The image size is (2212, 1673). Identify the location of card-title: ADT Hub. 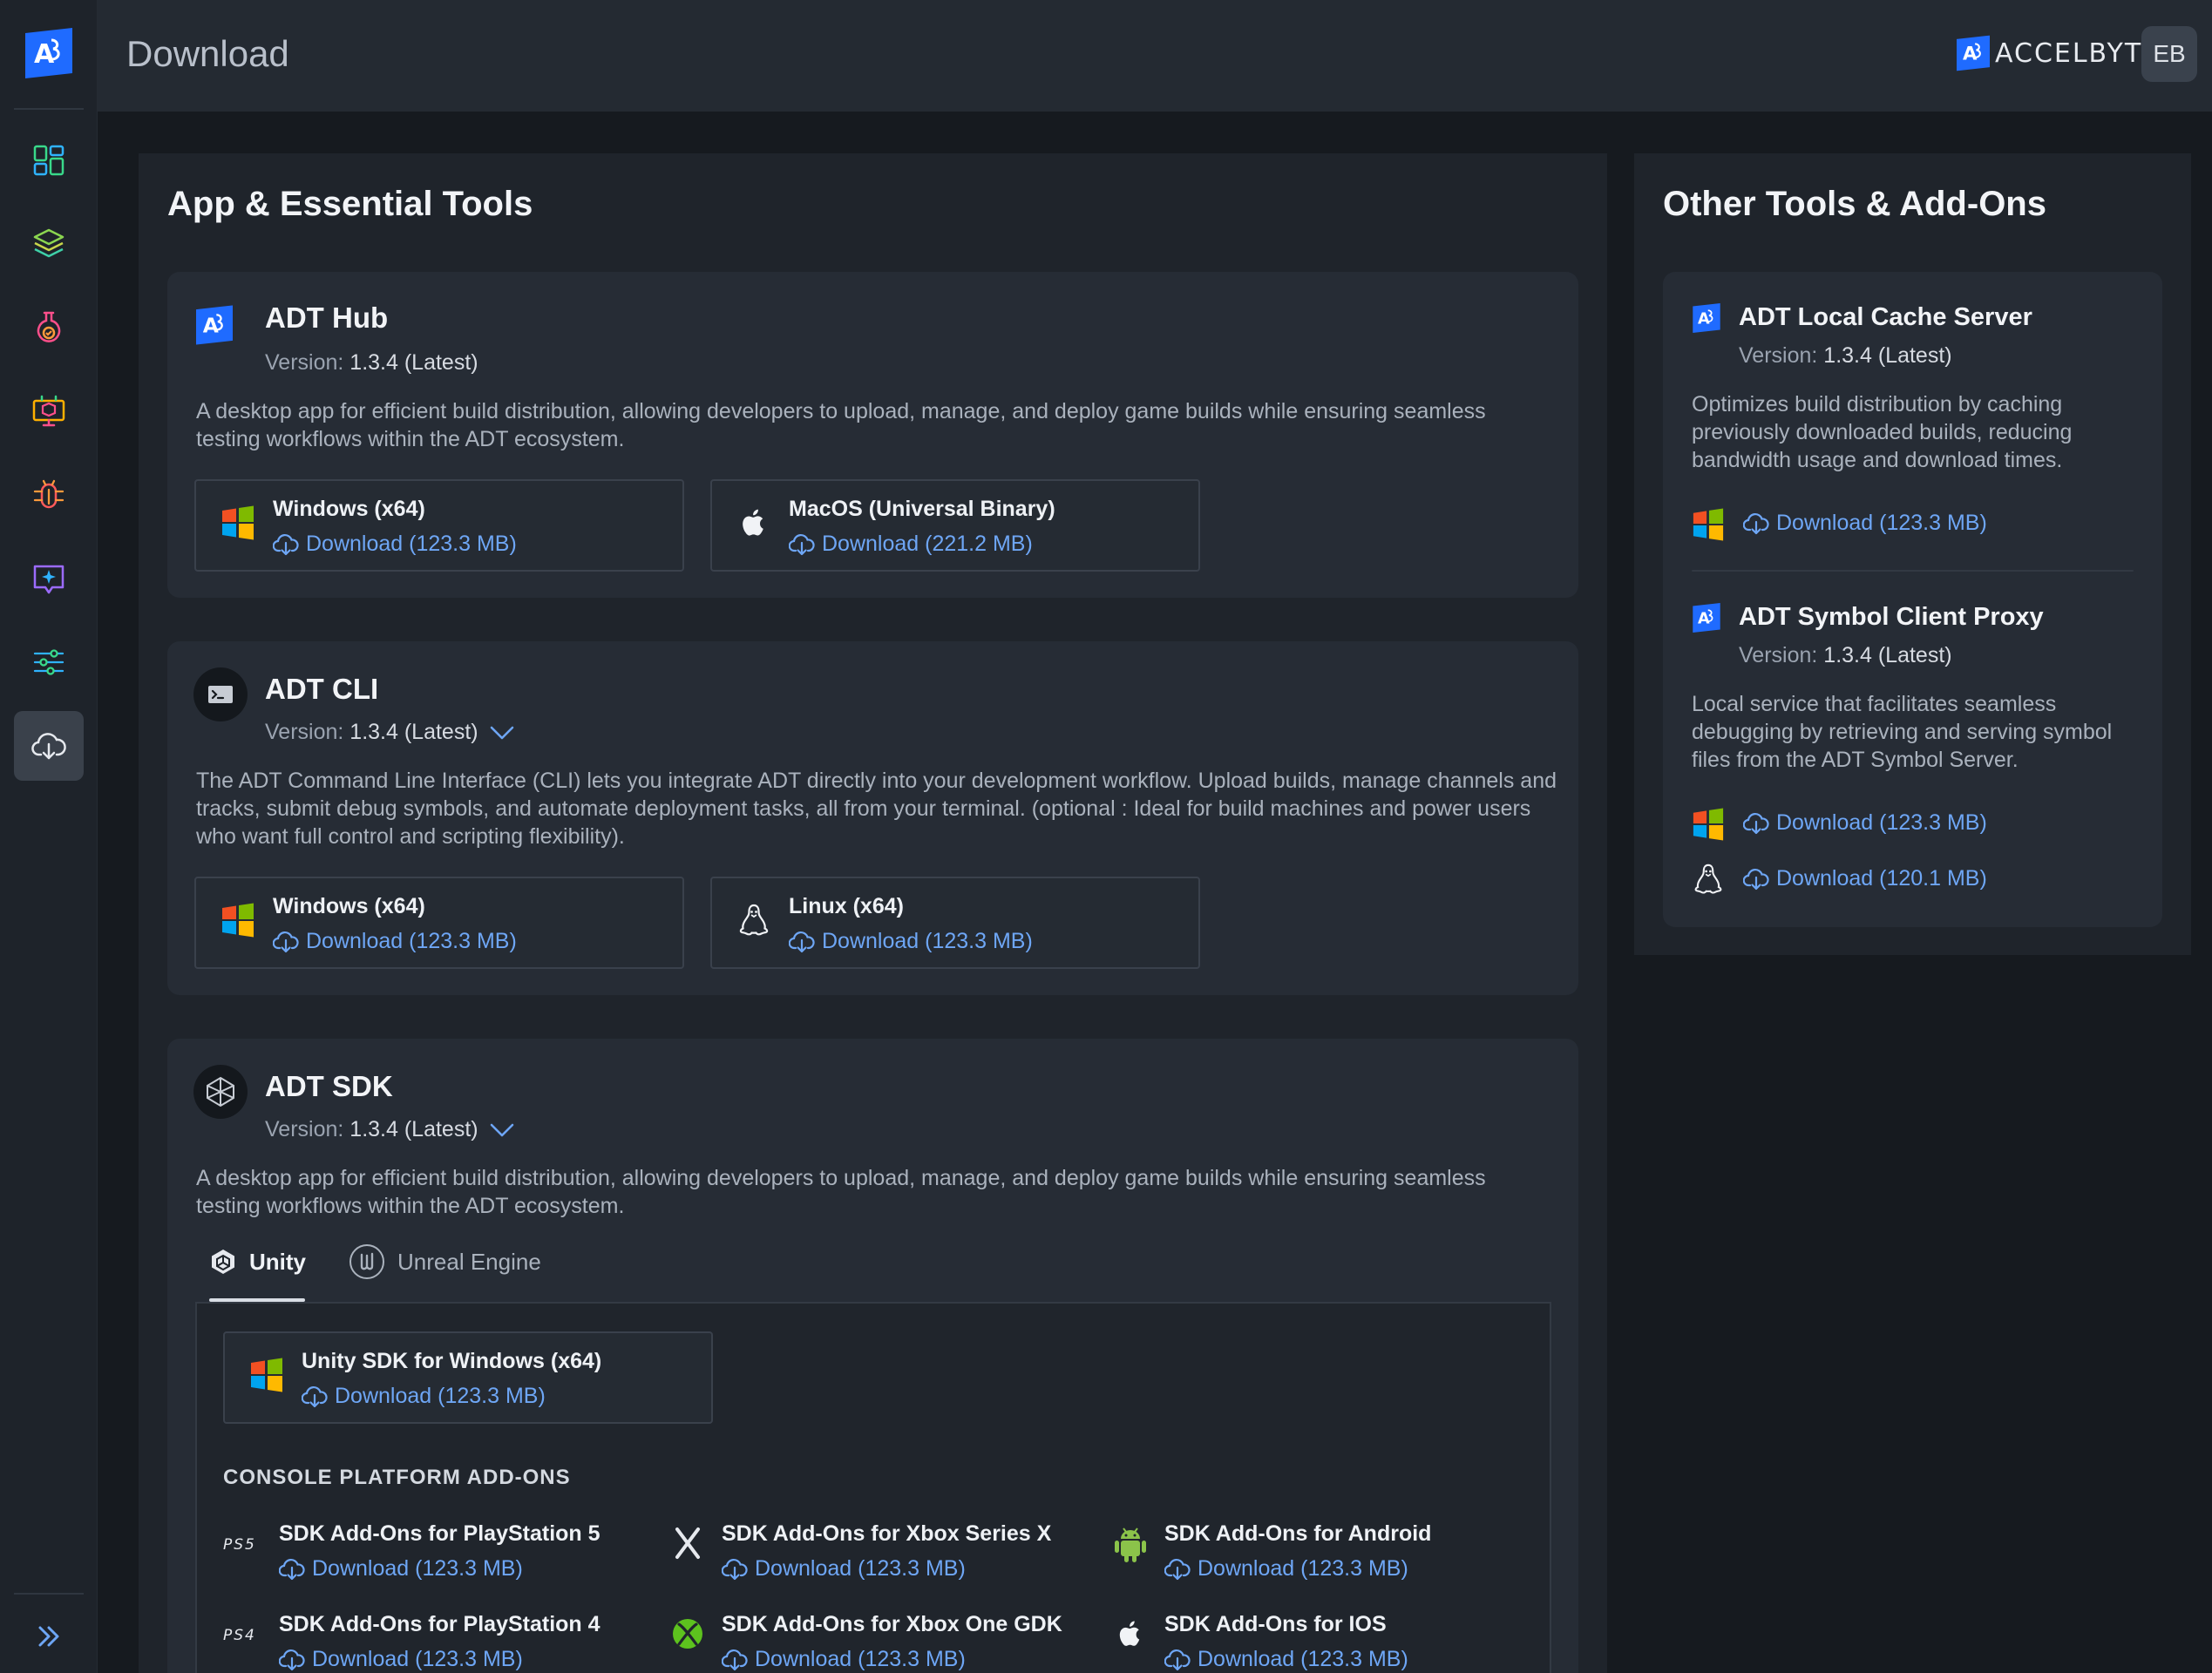
(327, 317).